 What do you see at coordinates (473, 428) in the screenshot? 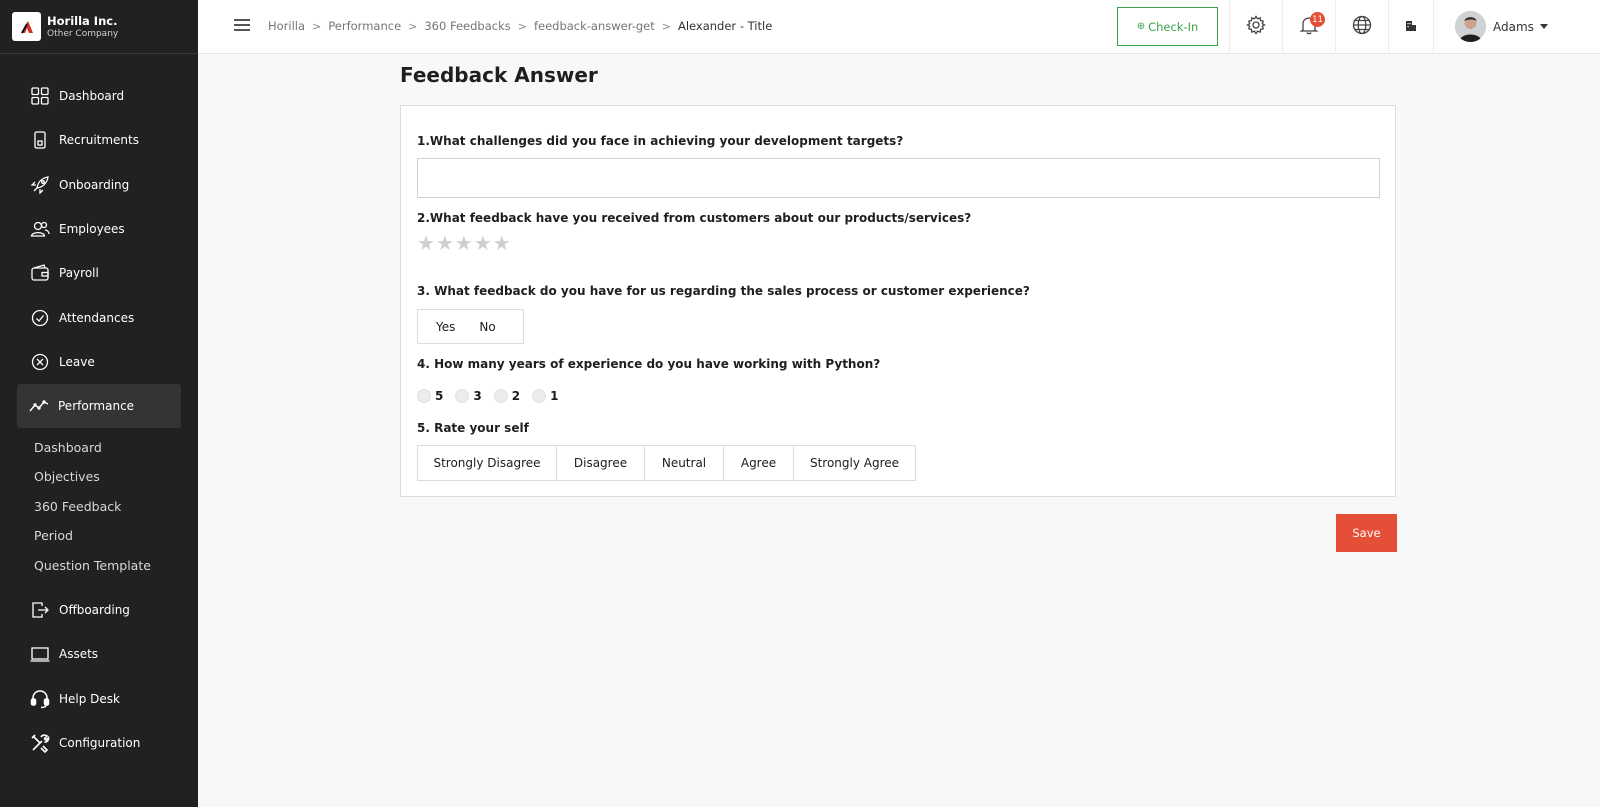
I see `question-5: 5. Rate your self` at bounding box center [473, 428].